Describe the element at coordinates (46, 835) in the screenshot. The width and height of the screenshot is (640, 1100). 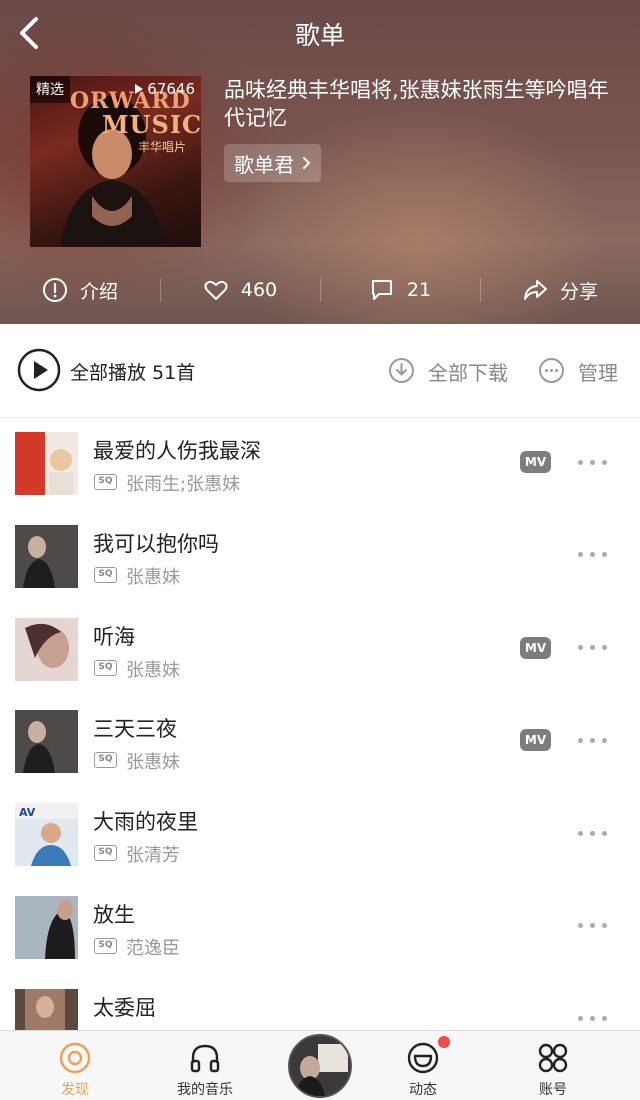
I see `song-thumbnail: AV` at that location.